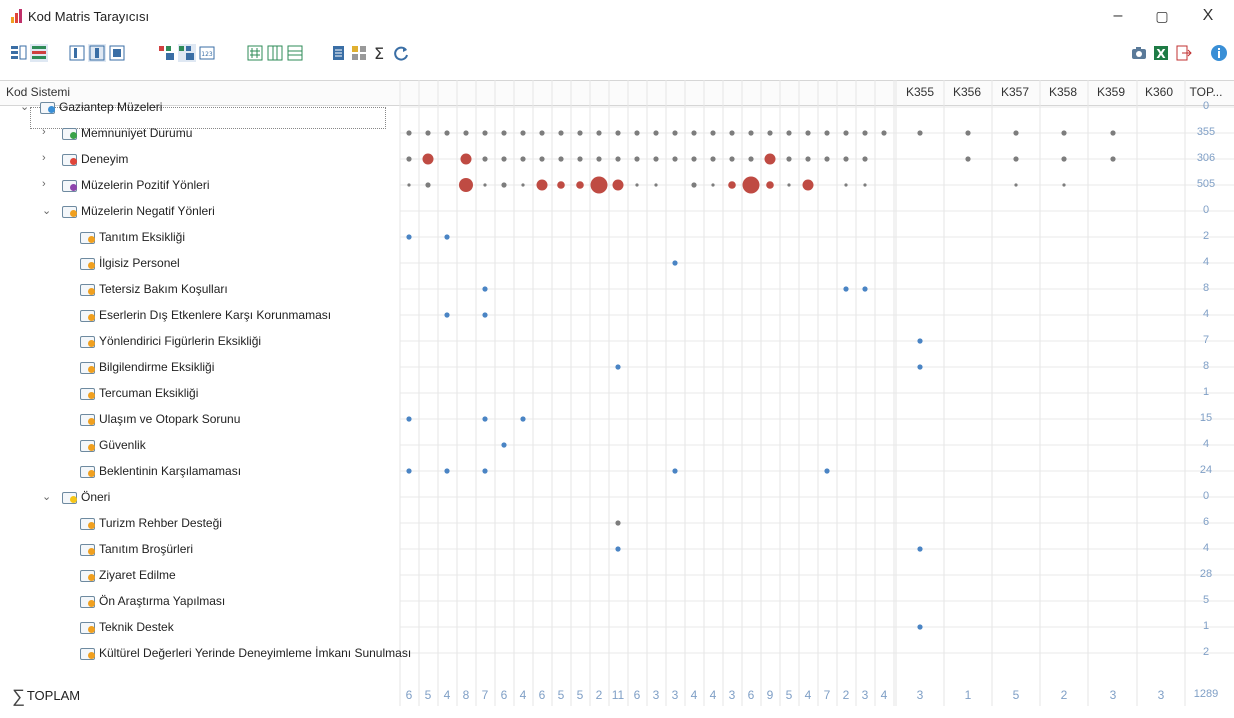 This screenshot has height=718, width=1234. Describe the element at coordinates (1161, 53) in the screenshot. I see `excel-icon: X` at that location.